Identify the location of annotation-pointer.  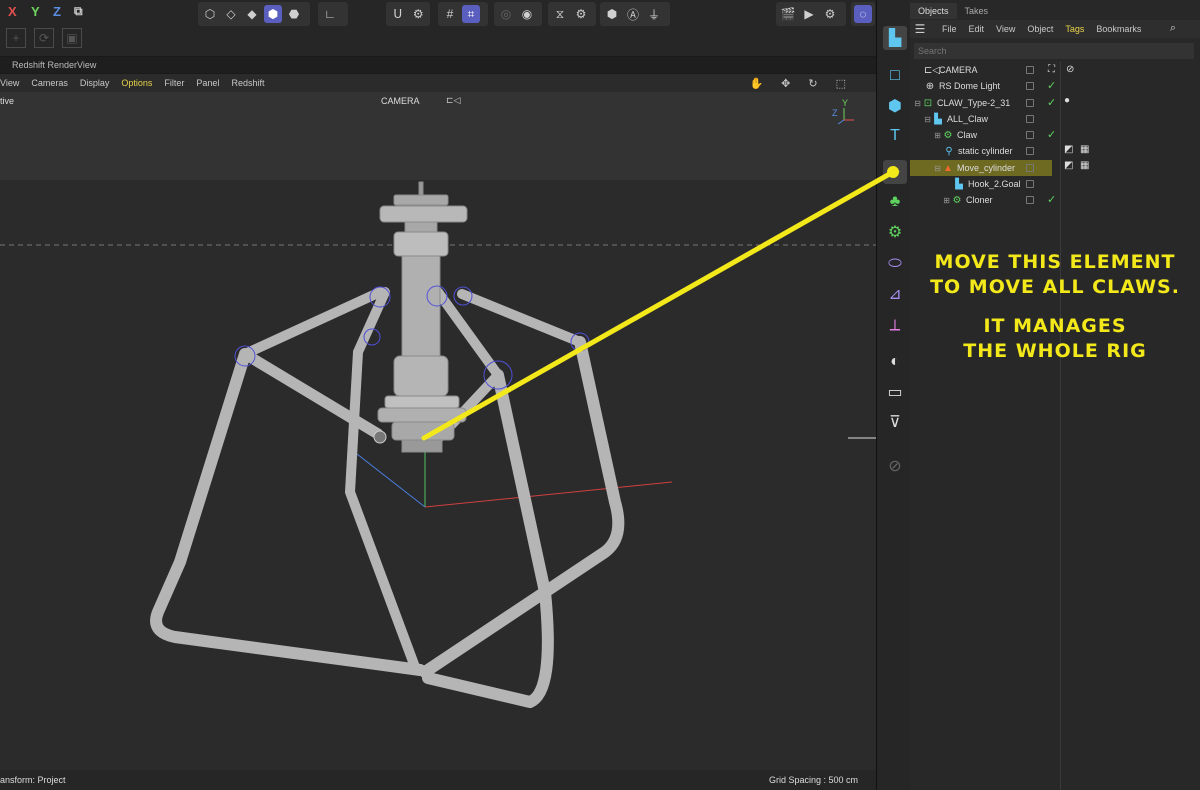
(660, 303).